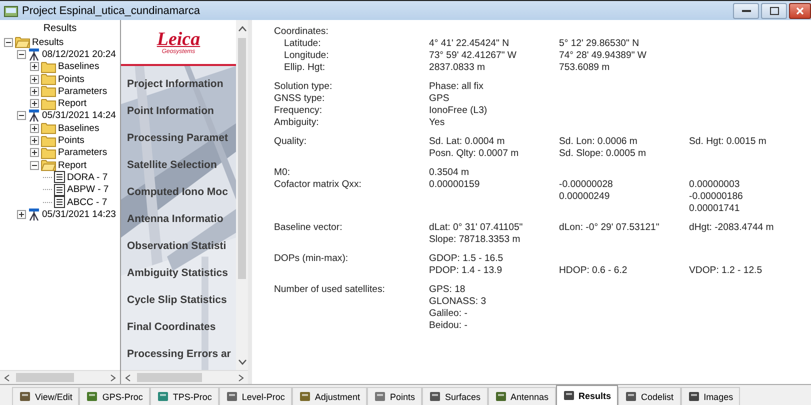 The width and height of the screenshot is (811, 405). What do you see at coordinates (184, 396) in the screenshot?
I see `toolbar-tab: TPS-Proc` at bounding box center [184, 396].